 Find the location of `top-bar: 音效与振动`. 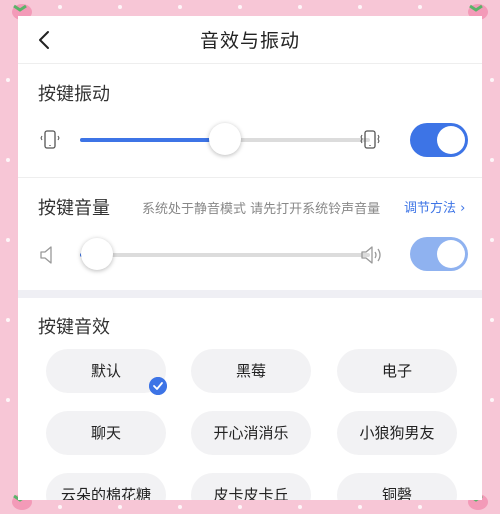

top-bar: 音效与振动 is located at coordinates (250, 40).